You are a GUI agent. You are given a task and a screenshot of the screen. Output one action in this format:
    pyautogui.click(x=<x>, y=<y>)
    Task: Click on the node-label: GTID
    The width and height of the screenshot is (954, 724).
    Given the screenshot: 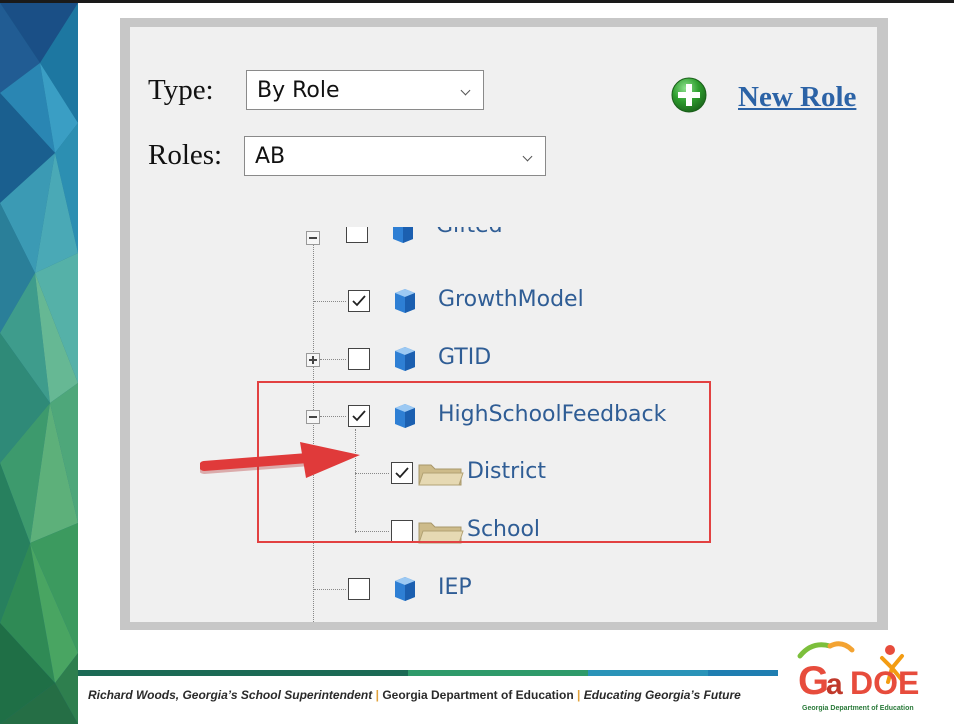 What is the action you would take?
    pyautogui.click(x=465, y=357)
    